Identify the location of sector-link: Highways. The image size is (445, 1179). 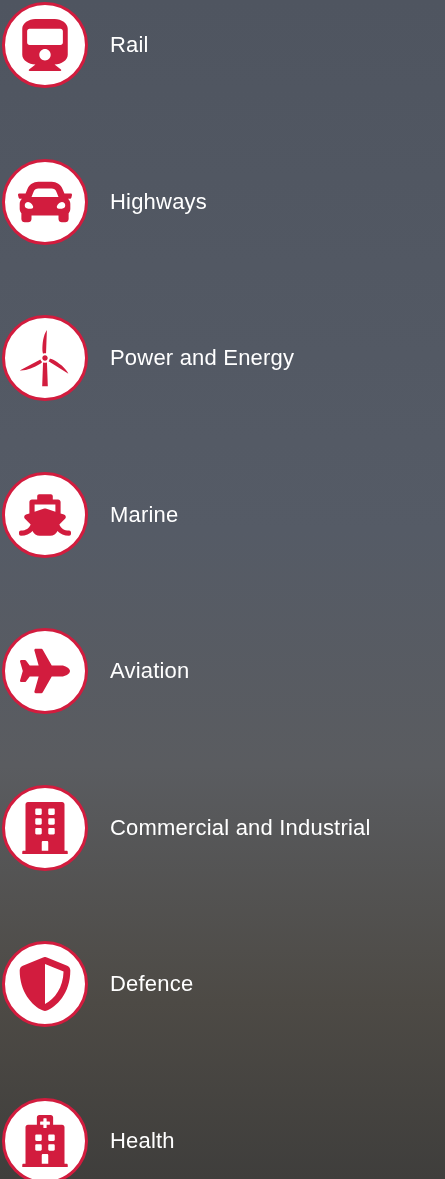
(223, 201).